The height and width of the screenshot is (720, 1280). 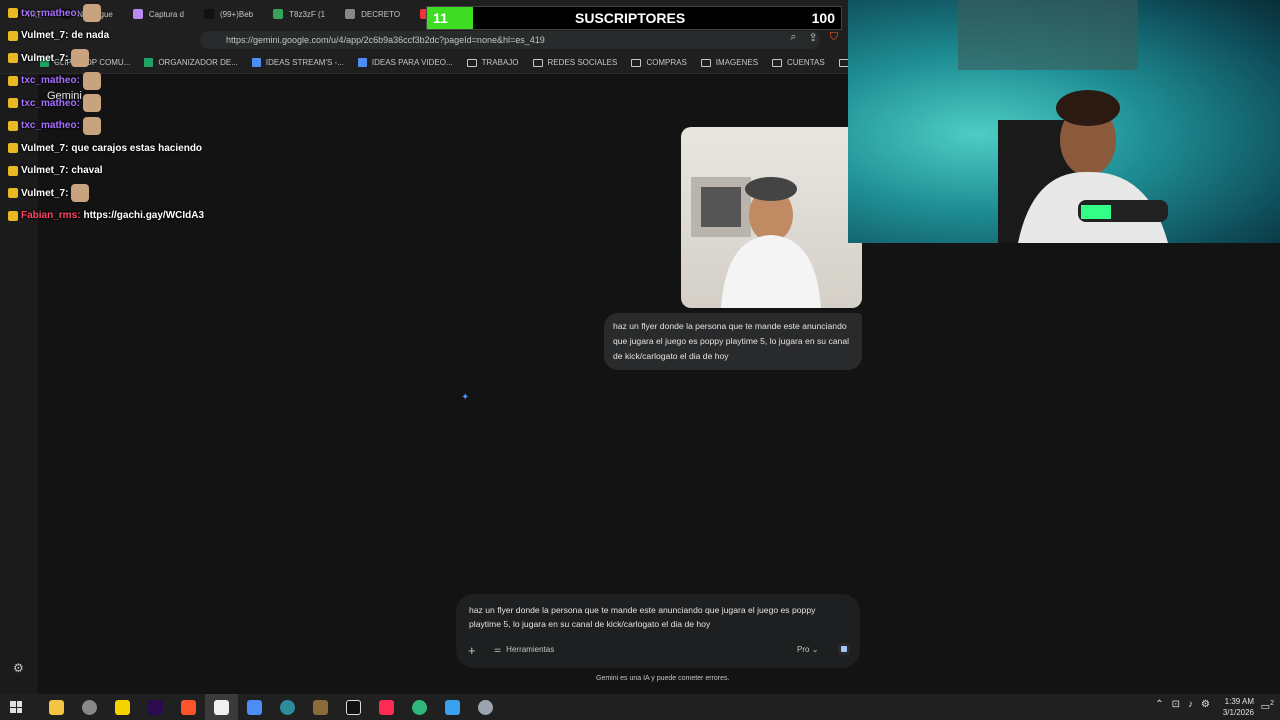 What do you see at coordinates (1238, 712) in the screenshot?
I see `clock-date: 3/1/2026` at bounding box center [1238, 712].